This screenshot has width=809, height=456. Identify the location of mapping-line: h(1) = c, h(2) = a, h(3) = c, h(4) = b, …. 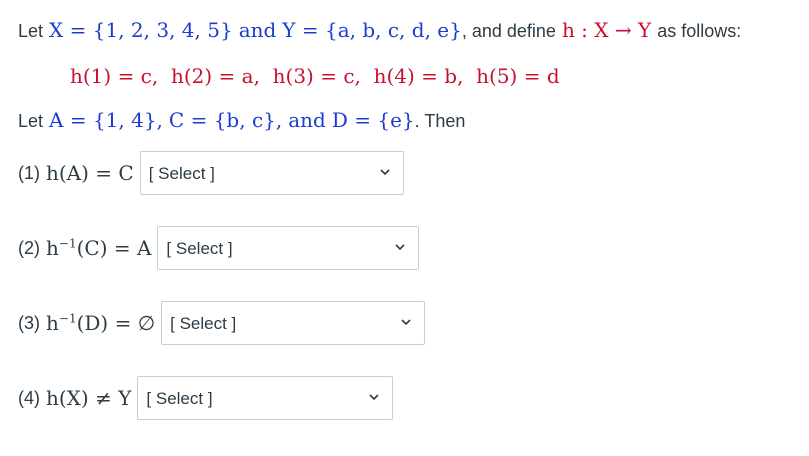
(315, 76).